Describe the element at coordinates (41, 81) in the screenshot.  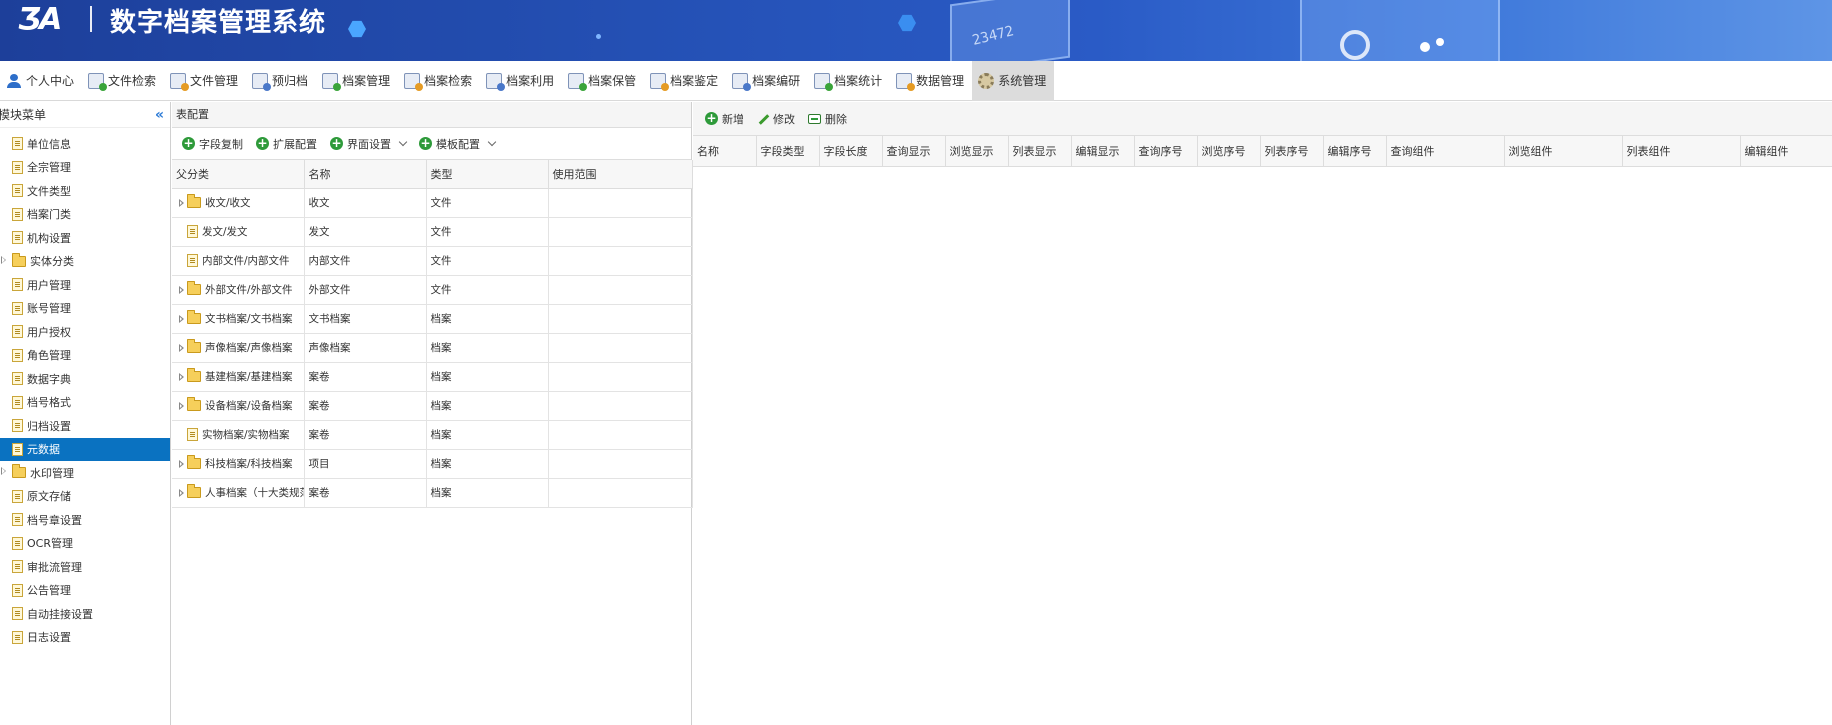
I see `nav-item-0: 个人中心` at that location.